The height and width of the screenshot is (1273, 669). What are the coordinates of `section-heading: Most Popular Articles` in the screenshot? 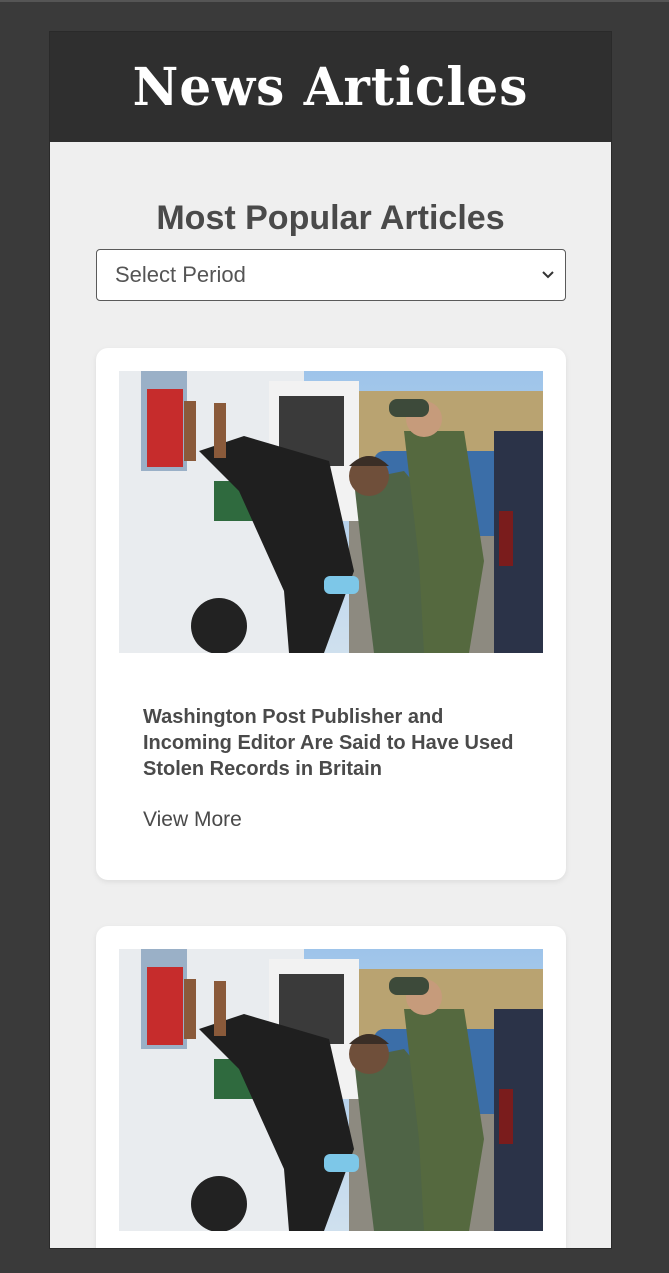 It's located at (330, 218).